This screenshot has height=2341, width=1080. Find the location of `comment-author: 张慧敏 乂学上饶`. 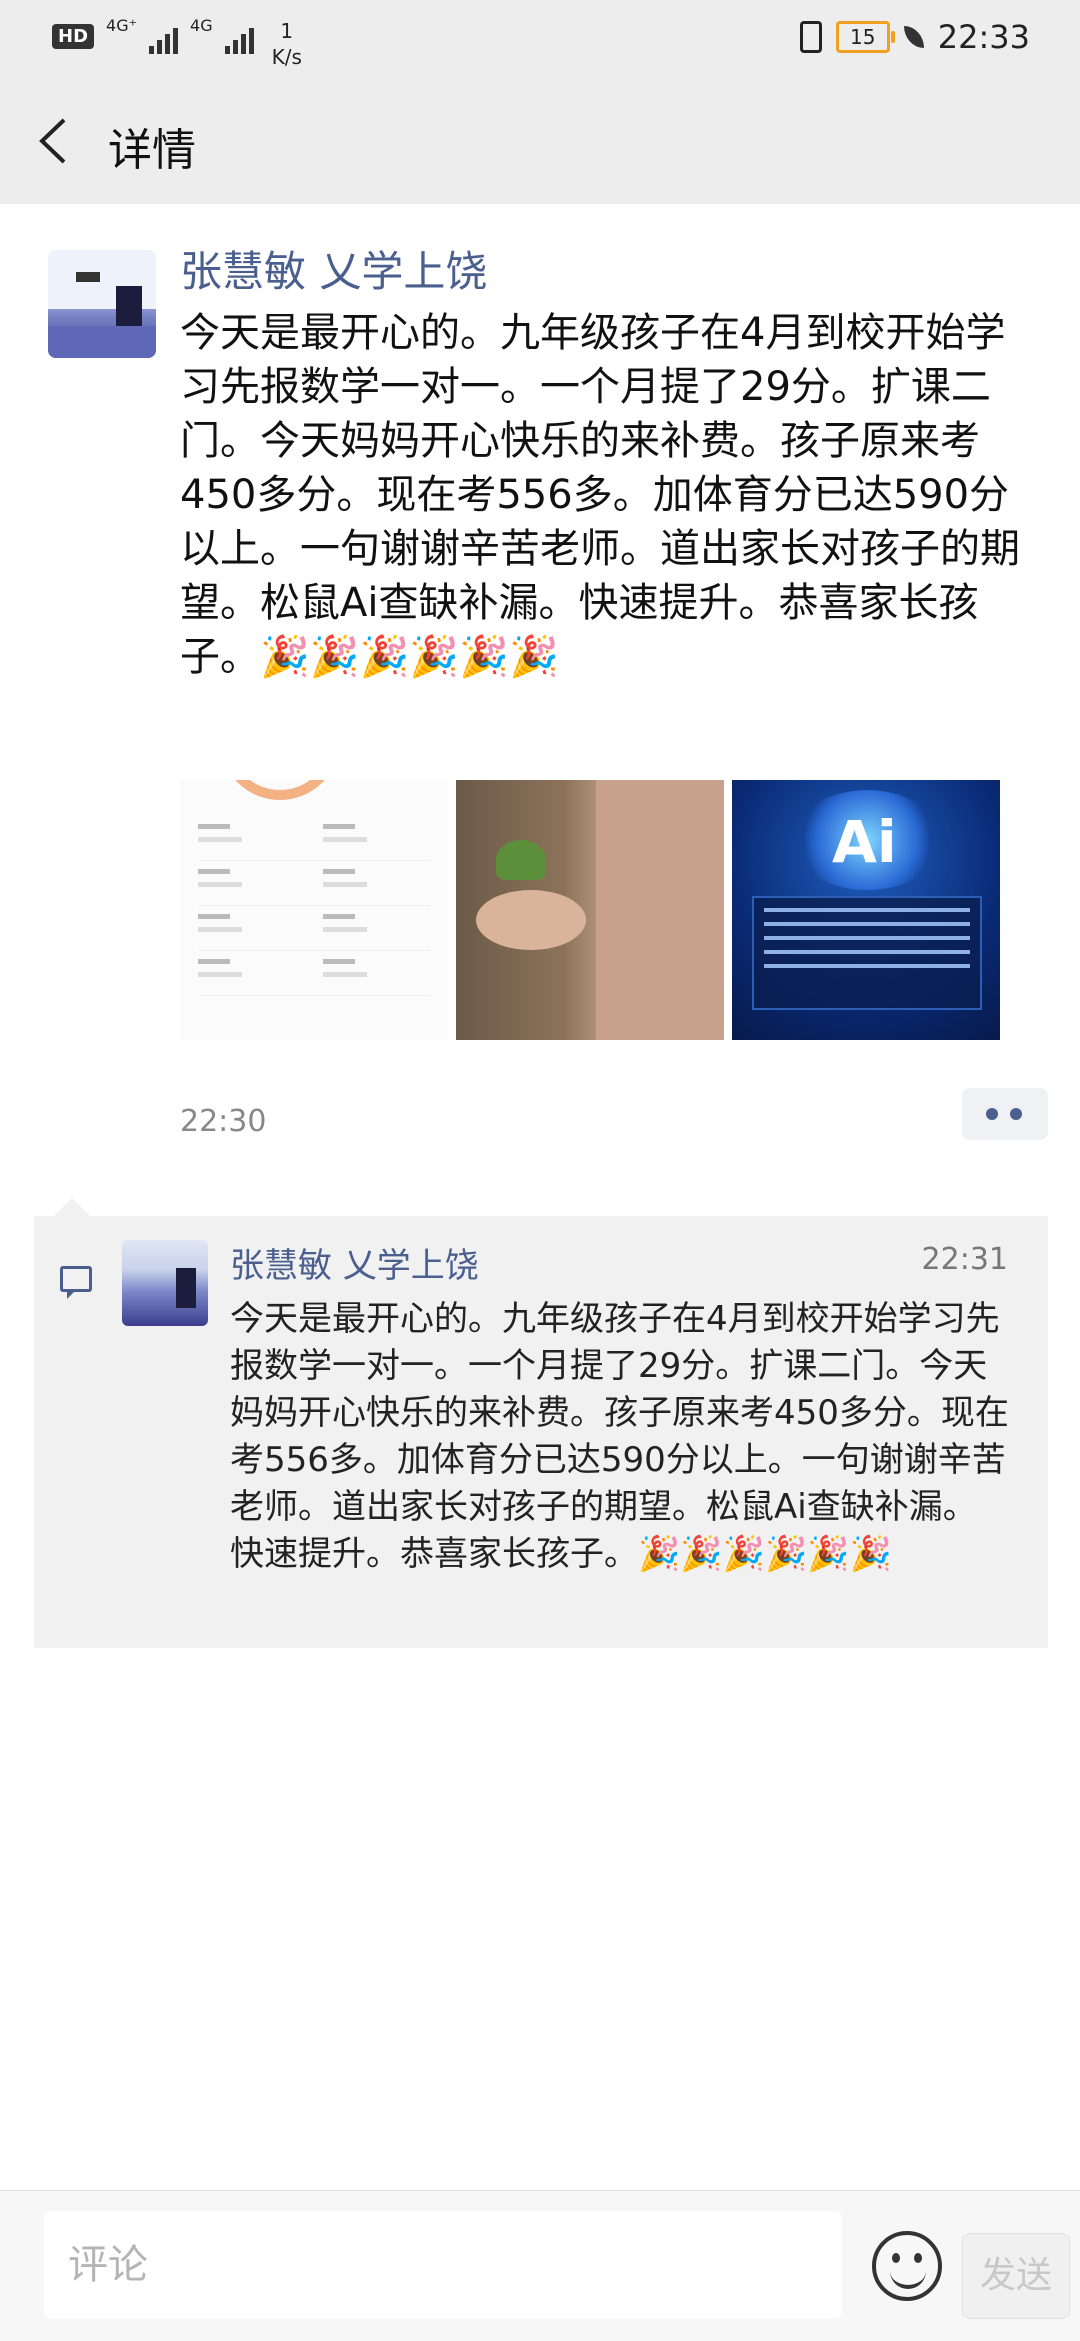

comment-author: 张慧敏 乂学上饶 is located at coordinates (354, 1262).